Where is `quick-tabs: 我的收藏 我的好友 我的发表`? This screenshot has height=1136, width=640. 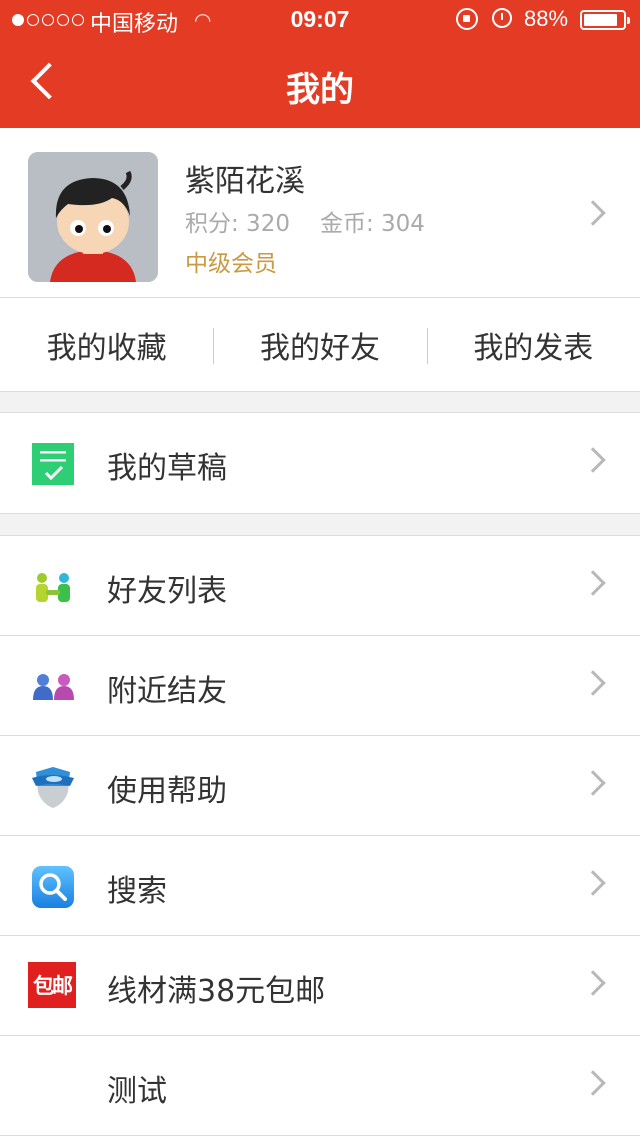 quick-tabs: 我的收藏 我的好友 我的发表 is located at coordinates (320, 345).